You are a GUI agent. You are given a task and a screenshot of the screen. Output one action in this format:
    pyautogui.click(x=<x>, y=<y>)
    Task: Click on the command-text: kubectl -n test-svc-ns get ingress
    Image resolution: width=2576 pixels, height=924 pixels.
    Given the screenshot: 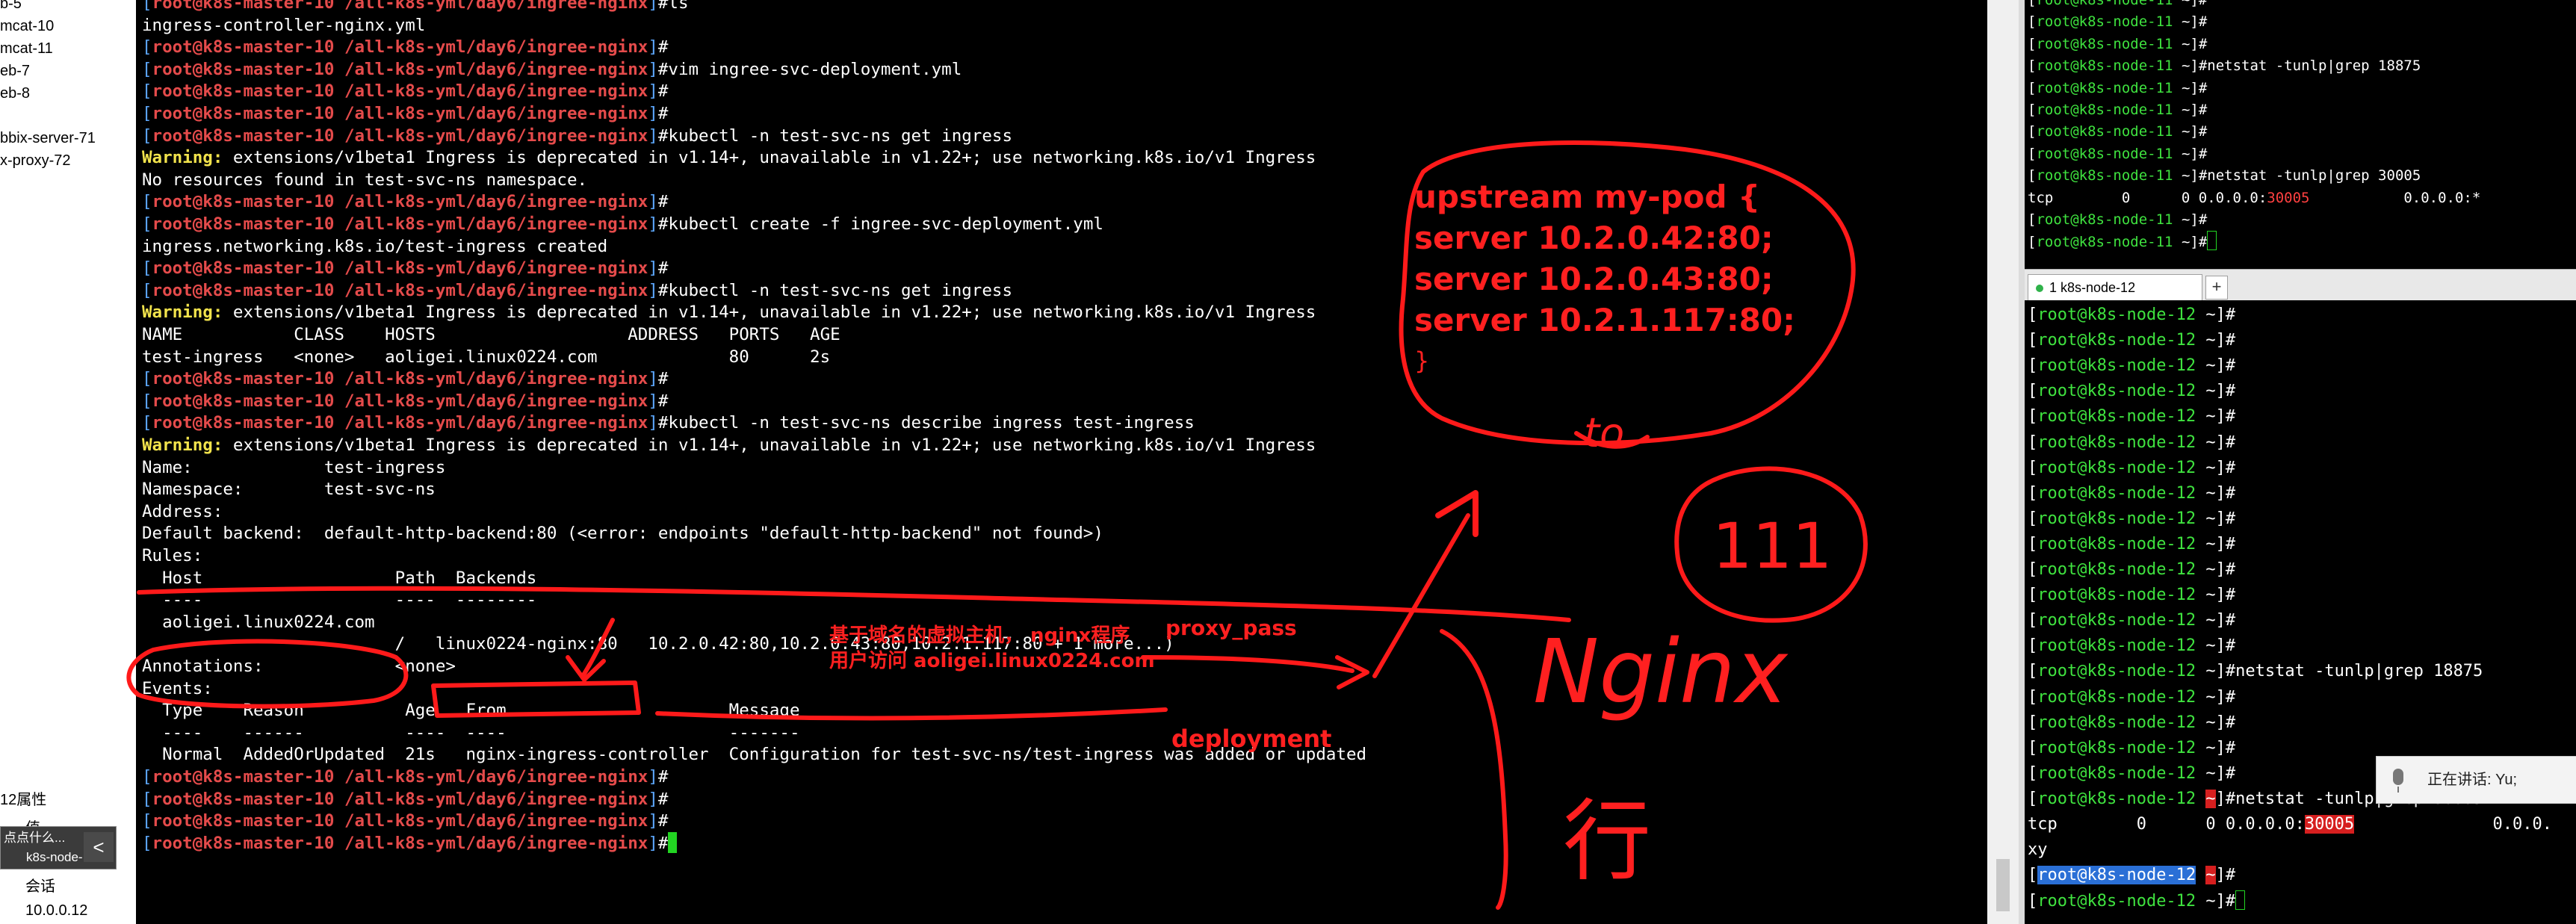 What is the action you would take?
    pyautogui.click(x=840, y=290)
    